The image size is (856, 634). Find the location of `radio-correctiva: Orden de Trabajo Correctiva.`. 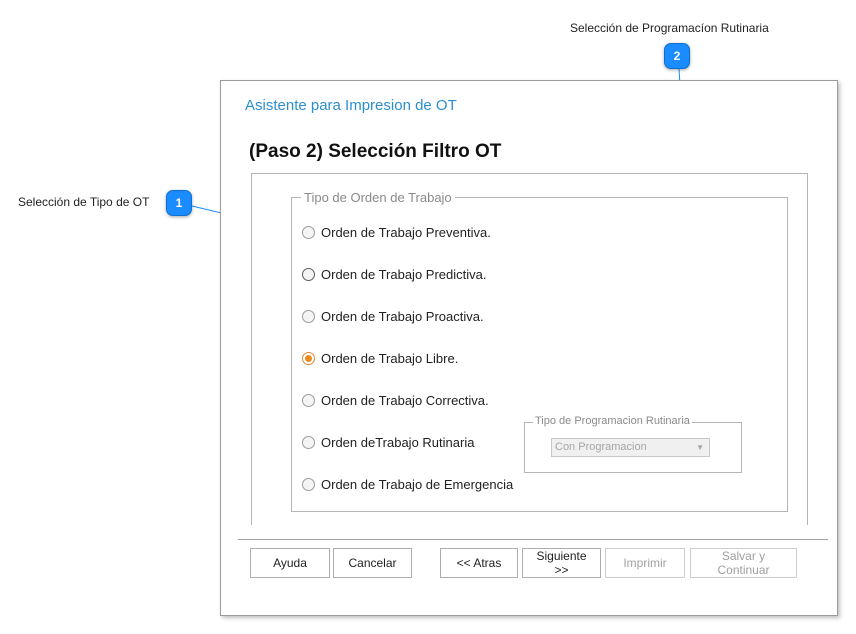

radio-correctiva: Orden de Trabajo Correctiva. is located at coordinates (395, 400).